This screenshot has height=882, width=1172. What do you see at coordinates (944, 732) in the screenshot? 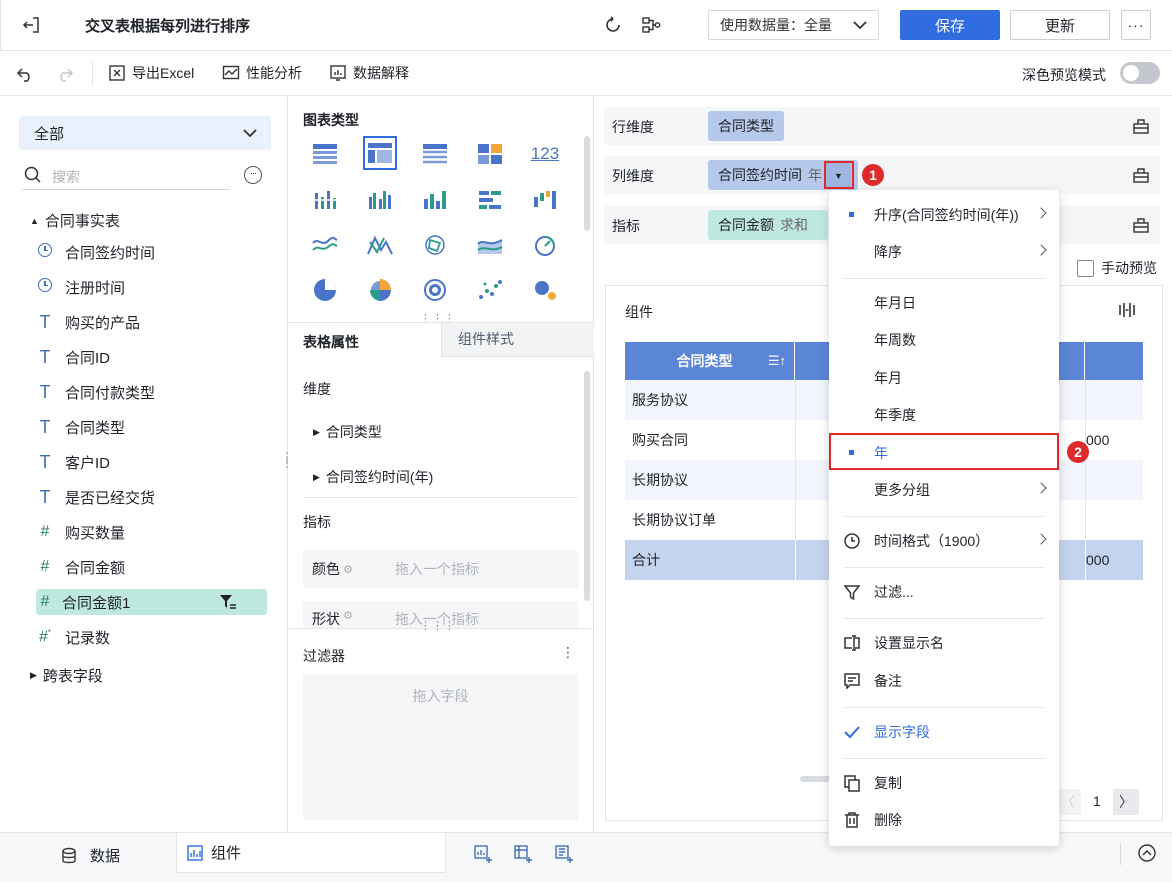
I see `menu-item-show-field: 显示字段` at bounding box center [944, 732].